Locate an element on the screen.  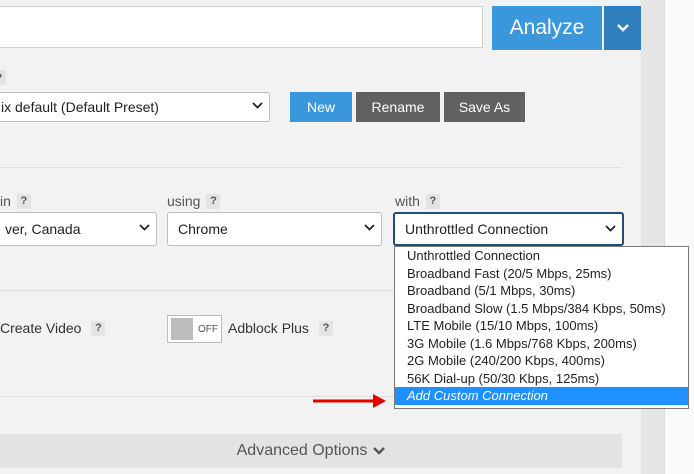
advanced-options-toggle: Advanced Options is located at coordinates (311, 451).